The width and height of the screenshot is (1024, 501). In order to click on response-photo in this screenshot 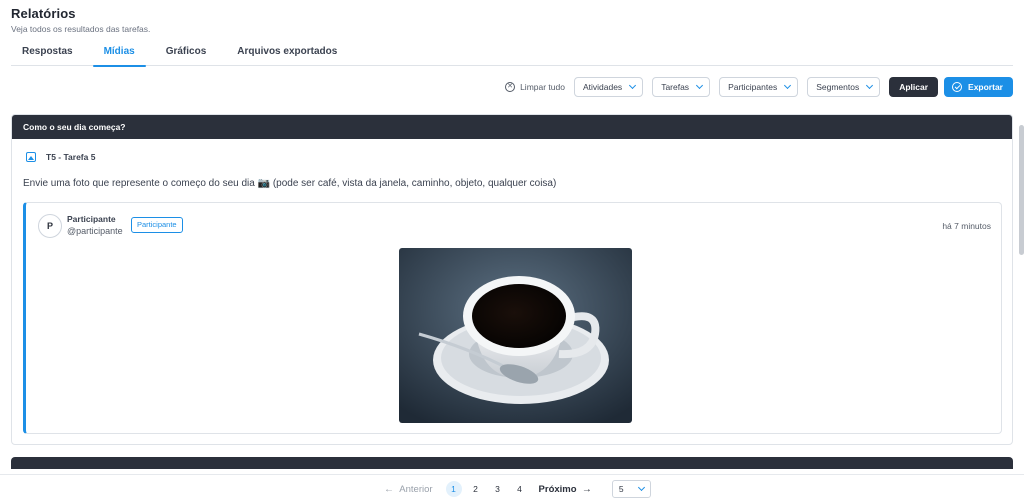, I will do `click(515, 335)`.